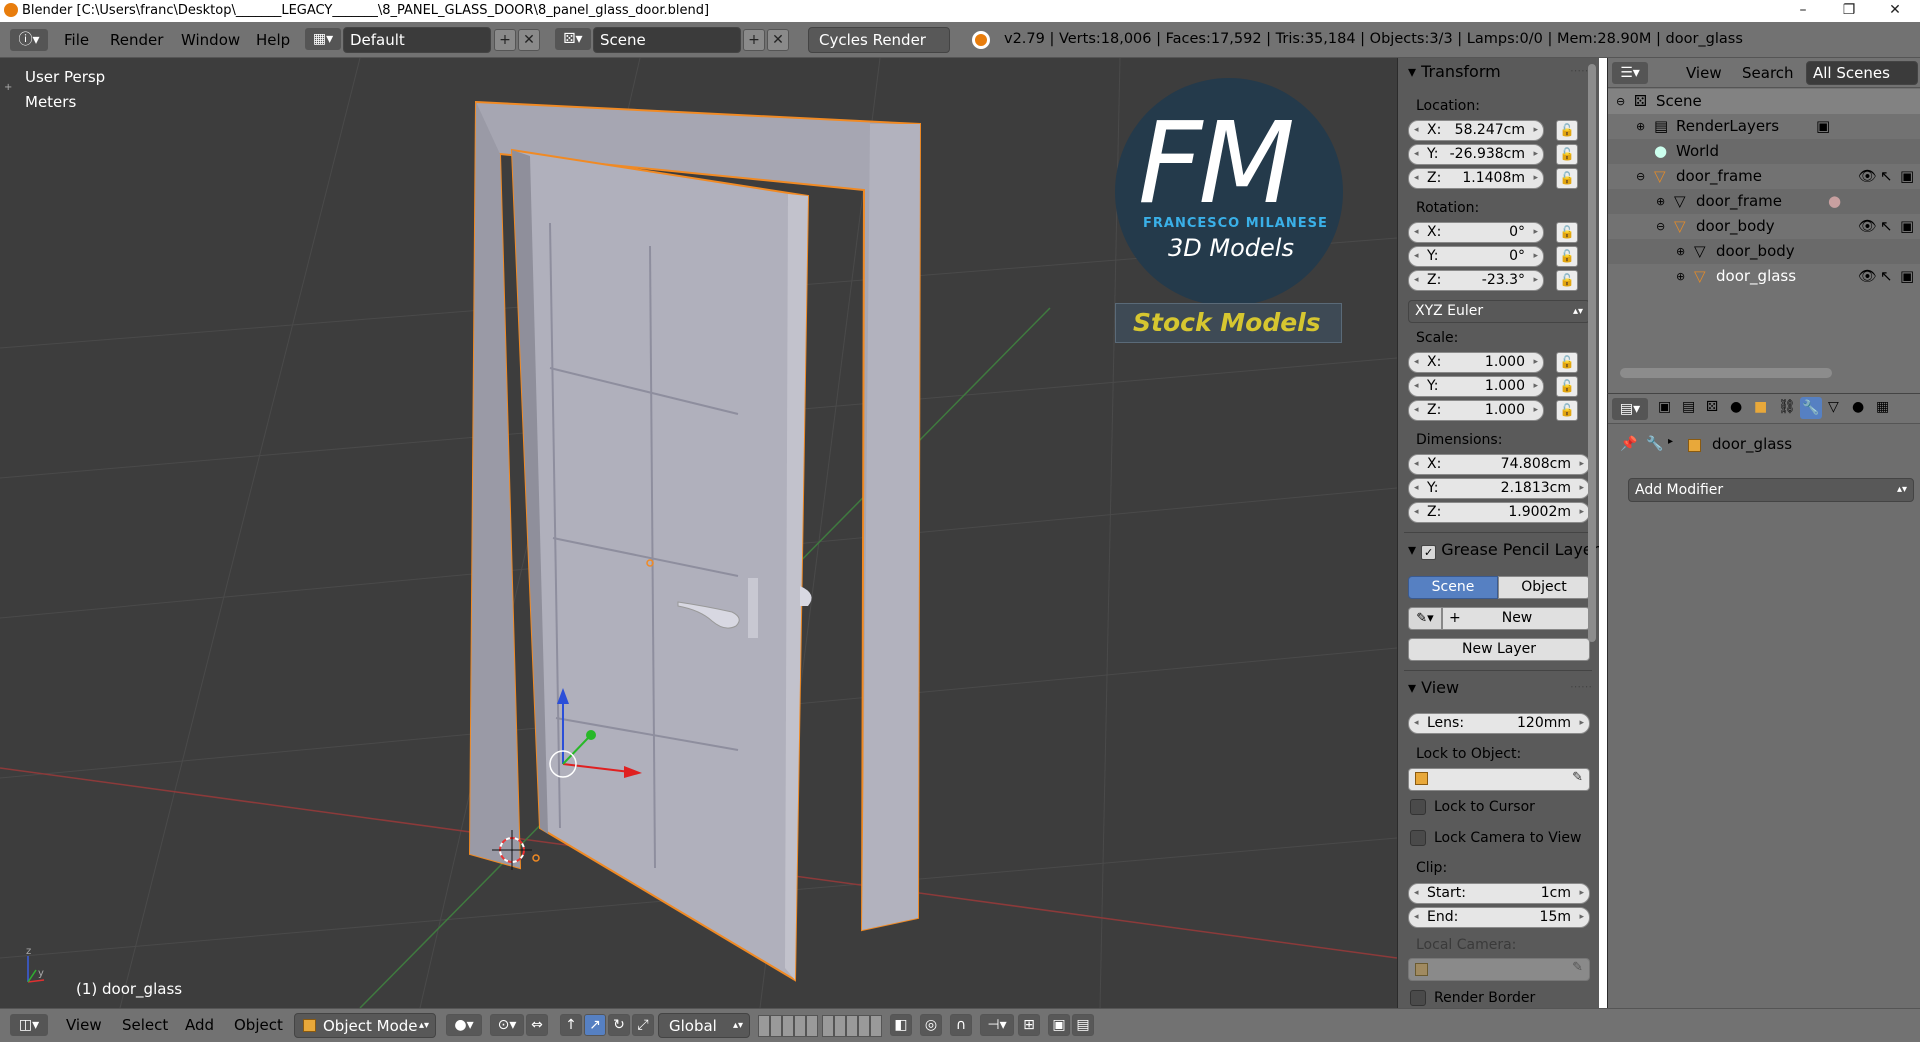  Describe the element at coordinates (1476, 154) in the screenshot. I see `location-y-field: ◂ Y: -26.938cm ▸` at that location.